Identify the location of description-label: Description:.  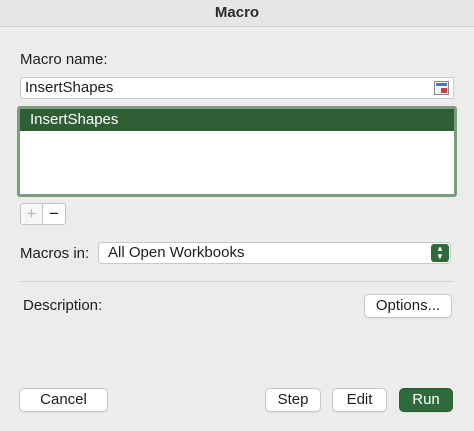
(63, 305).